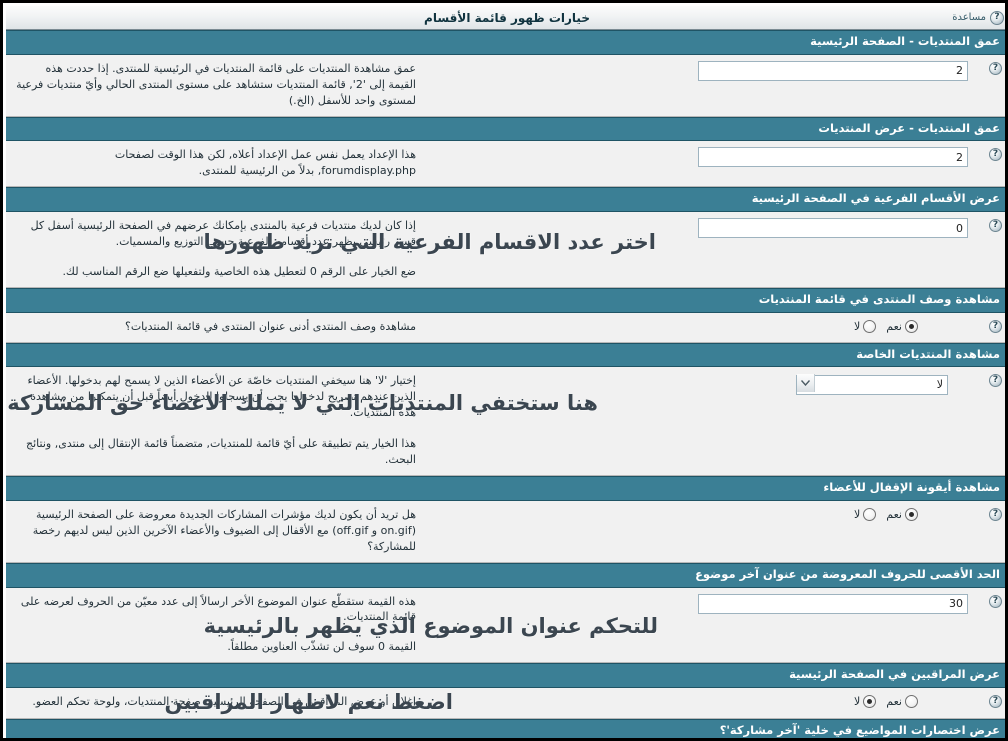 This screenshot has height=741, width=1008. I want to click on setting-description-line2: القيمة 0 سوف لن تشذّب العناوين مطلقاً., so click(321, 647).